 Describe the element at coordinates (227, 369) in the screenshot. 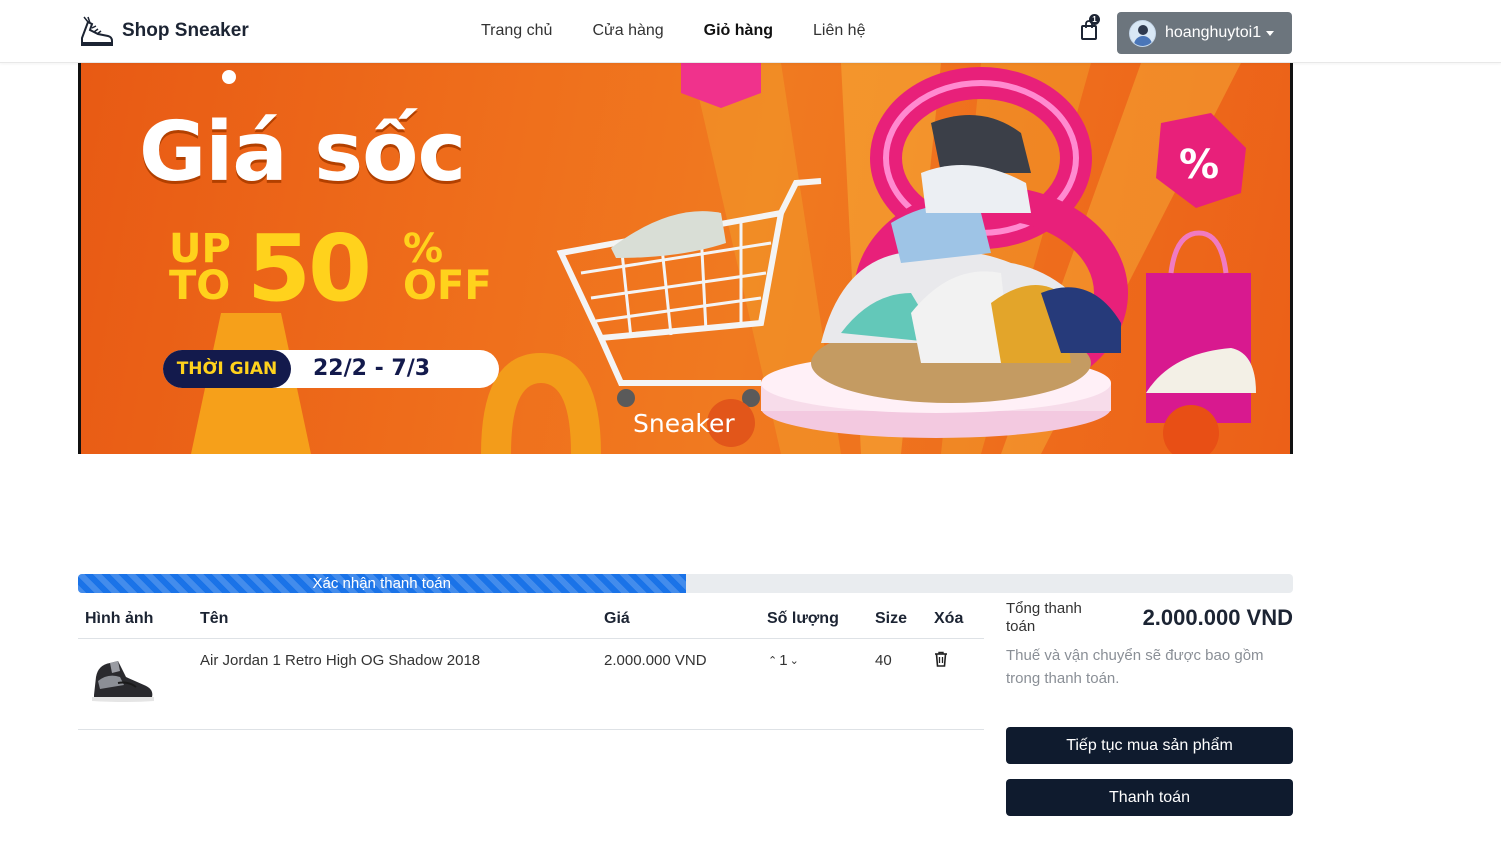

I see `banner-time-label: THỜI GIAN` at that location.